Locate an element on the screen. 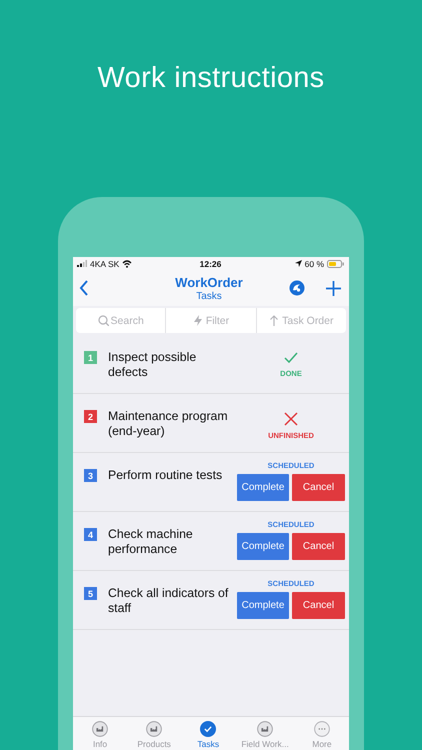  add-icon is located at coordinates (333, 288).